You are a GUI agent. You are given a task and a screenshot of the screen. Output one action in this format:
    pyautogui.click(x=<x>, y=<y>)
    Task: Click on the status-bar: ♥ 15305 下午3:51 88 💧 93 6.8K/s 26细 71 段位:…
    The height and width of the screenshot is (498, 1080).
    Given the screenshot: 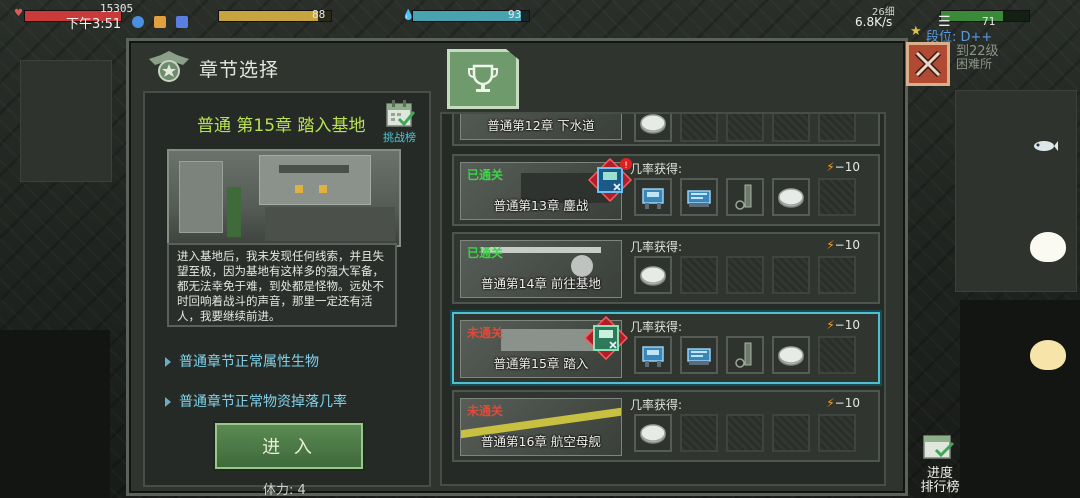 What is the action you would take?
    pyautogui.click(x=540, y=35)
    